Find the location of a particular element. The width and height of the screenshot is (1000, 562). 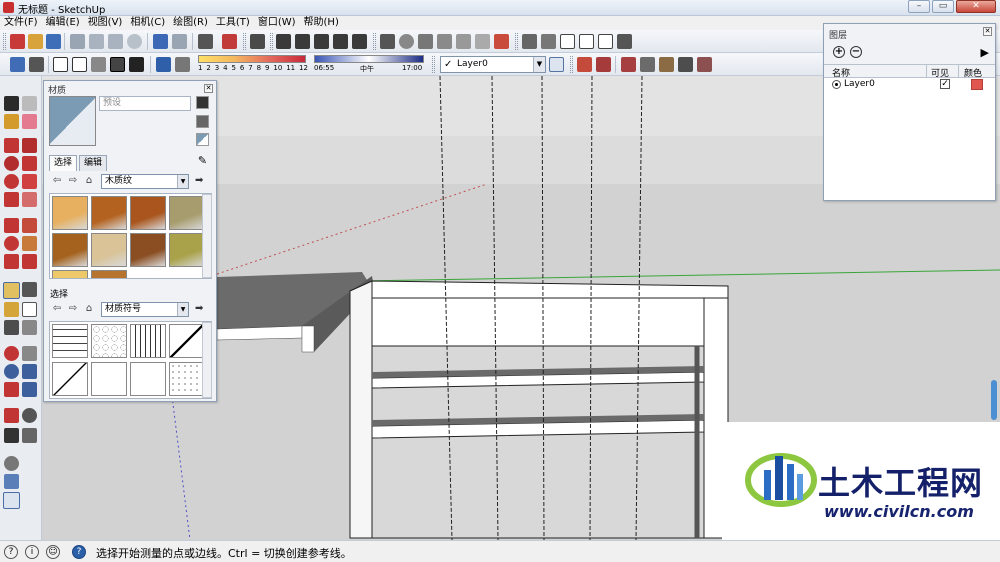

menu-window: 窗口(W) is located at coordinates (277, 23).